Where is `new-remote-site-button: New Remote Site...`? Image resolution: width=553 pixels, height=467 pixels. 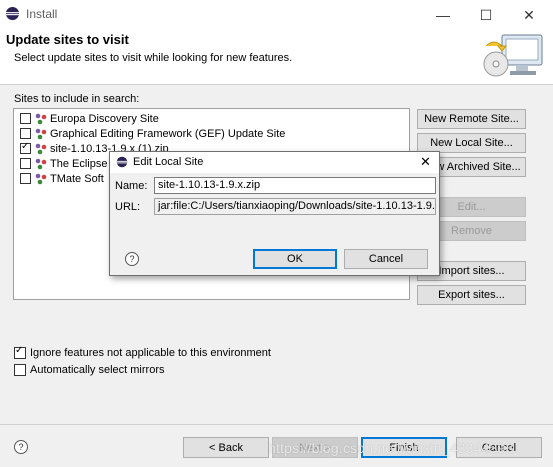
new-remote-site-button: New Remote Site... is located at coordinates (471, 119).